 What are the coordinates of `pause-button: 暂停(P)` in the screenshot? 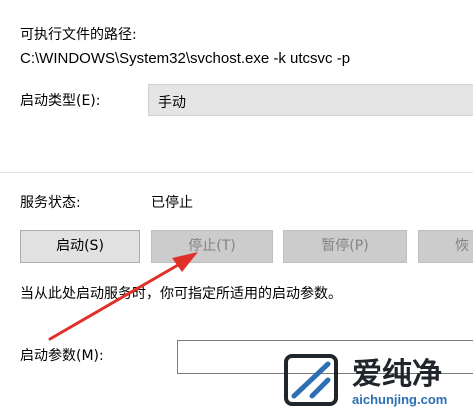 It's located at (345, 246).